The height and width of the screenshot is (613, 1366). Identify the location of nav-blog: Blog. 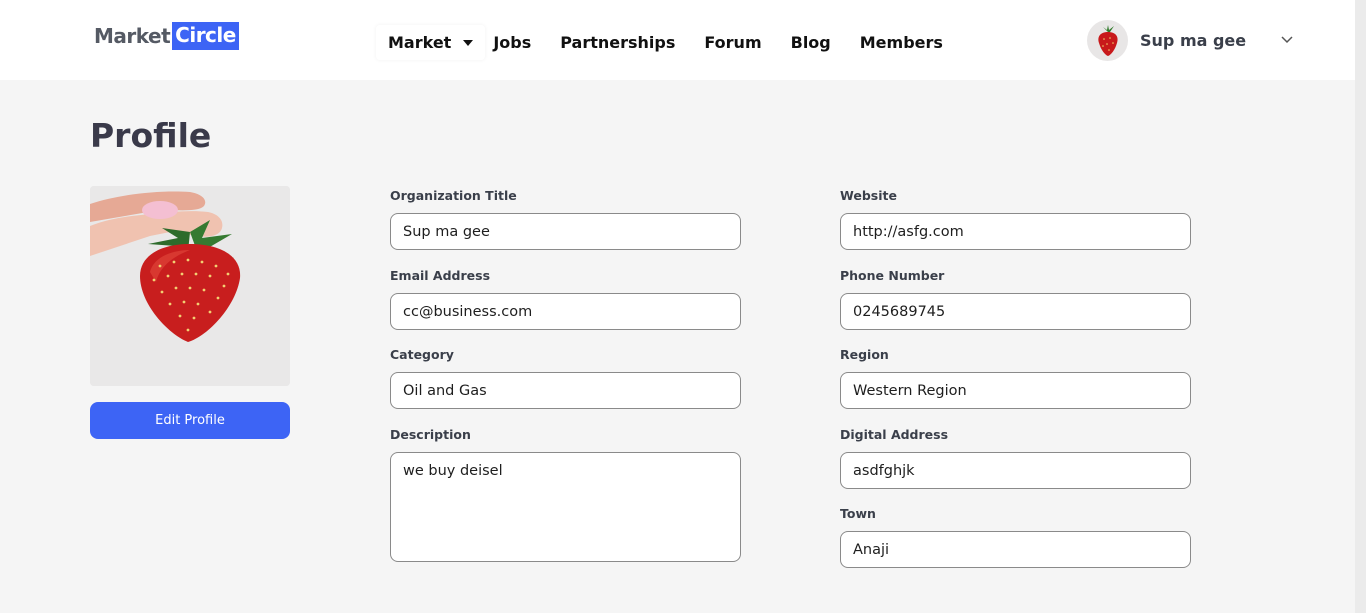
(811, 42).